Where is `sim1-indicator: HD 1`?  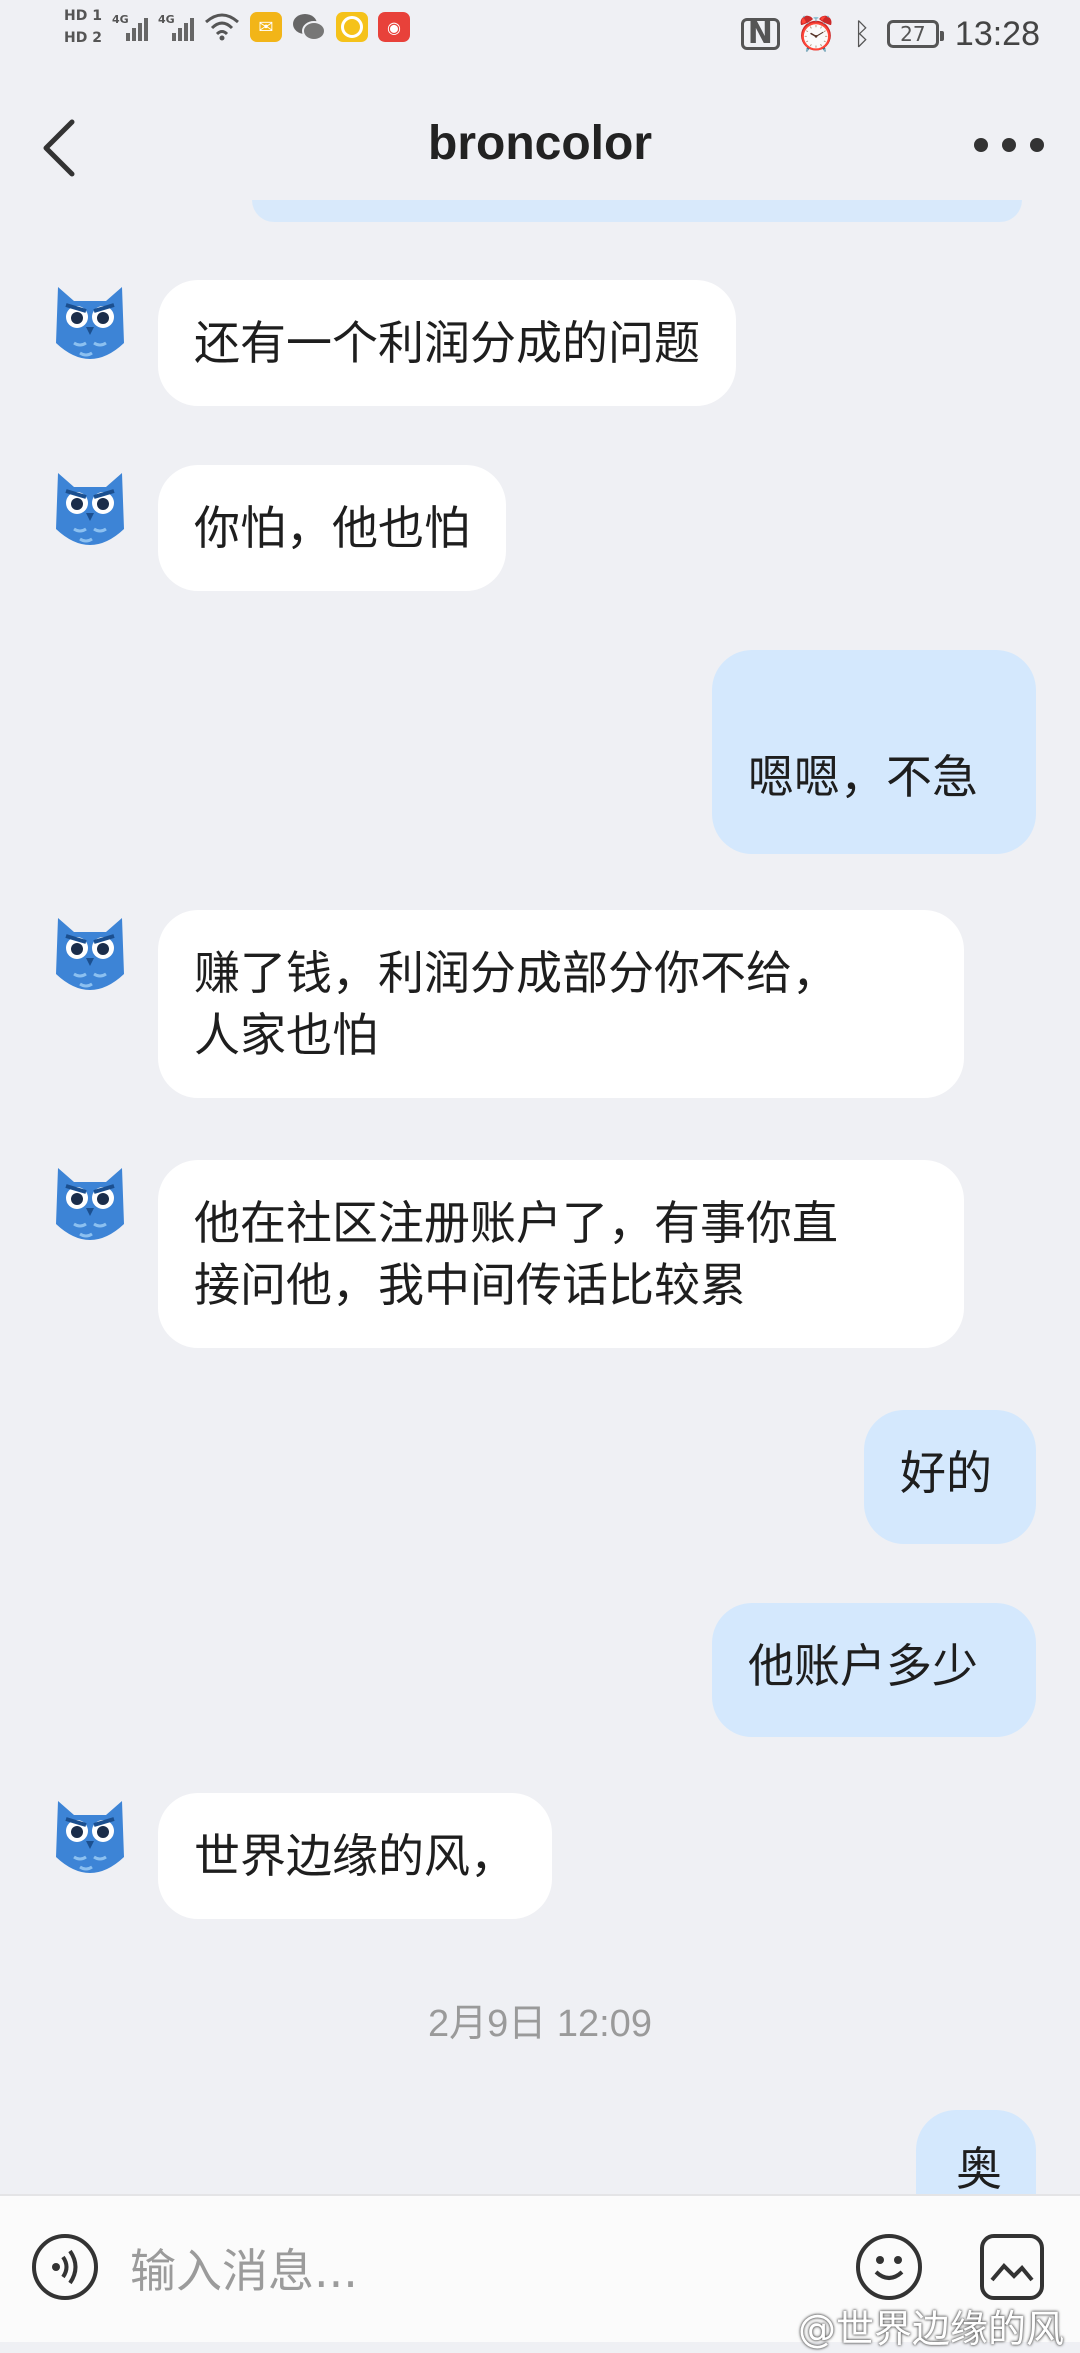 sim1-indicator: HD 1 is located at coordinates (83, 16).